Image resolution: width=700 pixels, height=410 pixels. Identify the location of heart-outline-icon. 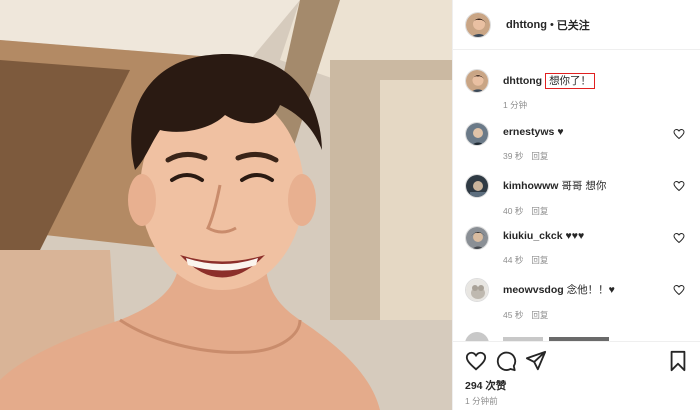
(476, 361).